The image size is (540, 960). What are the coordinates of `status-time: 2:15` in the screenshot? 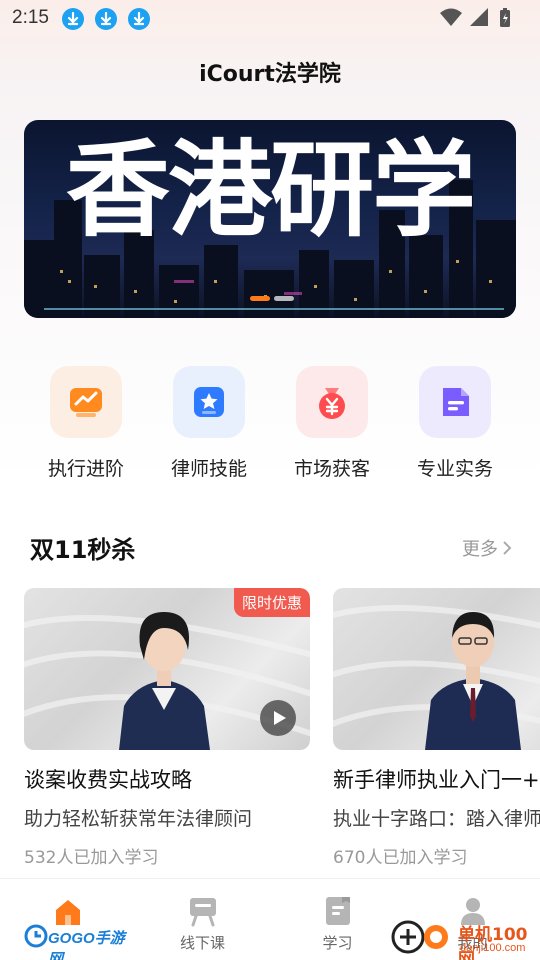 It's located at (30, 17).